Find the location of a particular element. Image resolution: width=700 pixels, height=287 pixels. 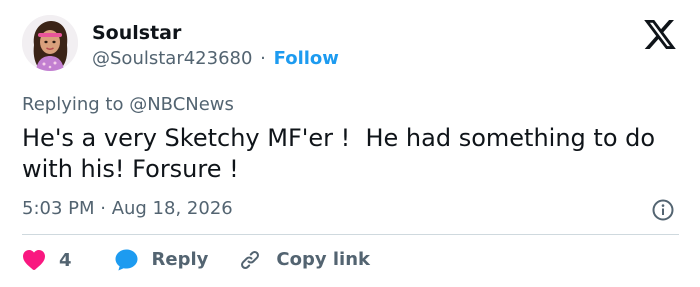

copy-link-button: Copy link is located at coordinates (304, 260).